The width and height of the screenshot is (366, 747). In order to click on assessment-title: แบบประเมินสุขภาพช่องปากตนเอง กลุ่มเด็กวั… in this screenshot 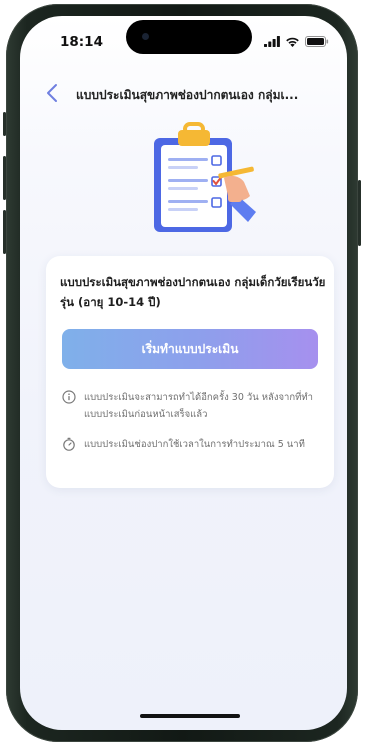, I will do `click(193, 292)`.